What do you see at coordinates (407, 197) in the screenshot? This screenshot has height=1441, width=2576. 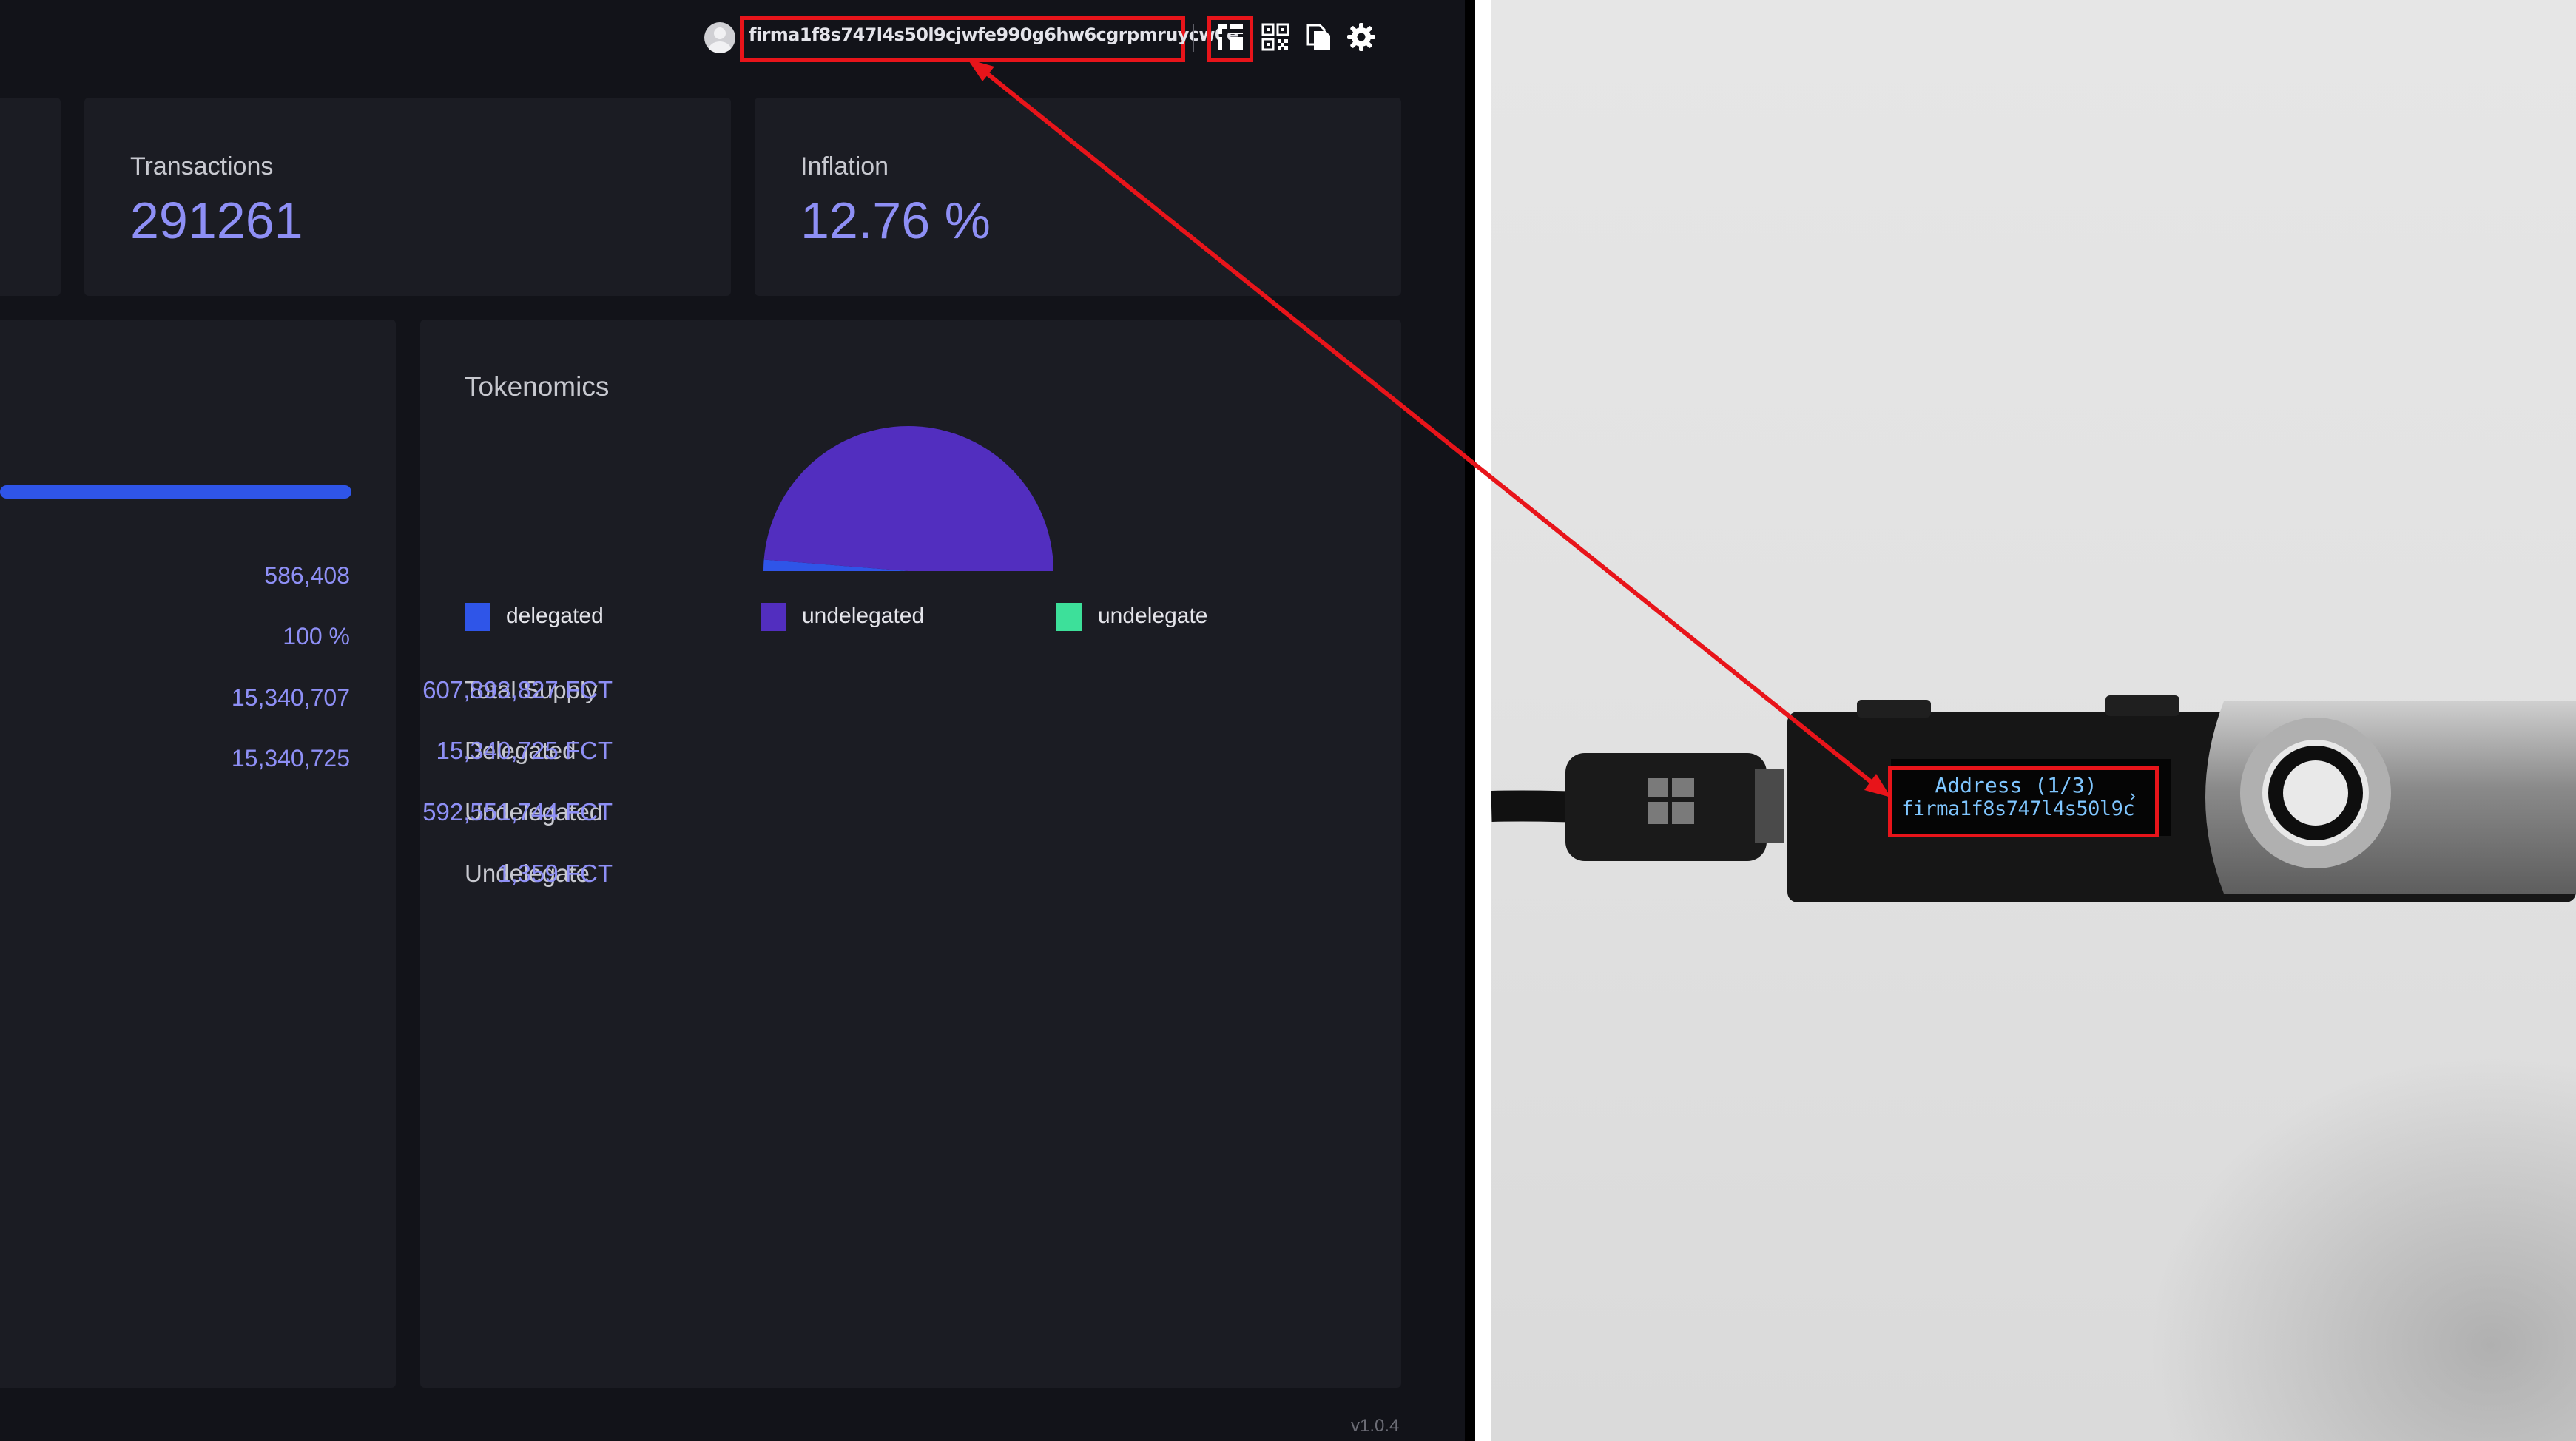 I see `transactions-card: Transactions 291261` at bounding box center [407, 197].